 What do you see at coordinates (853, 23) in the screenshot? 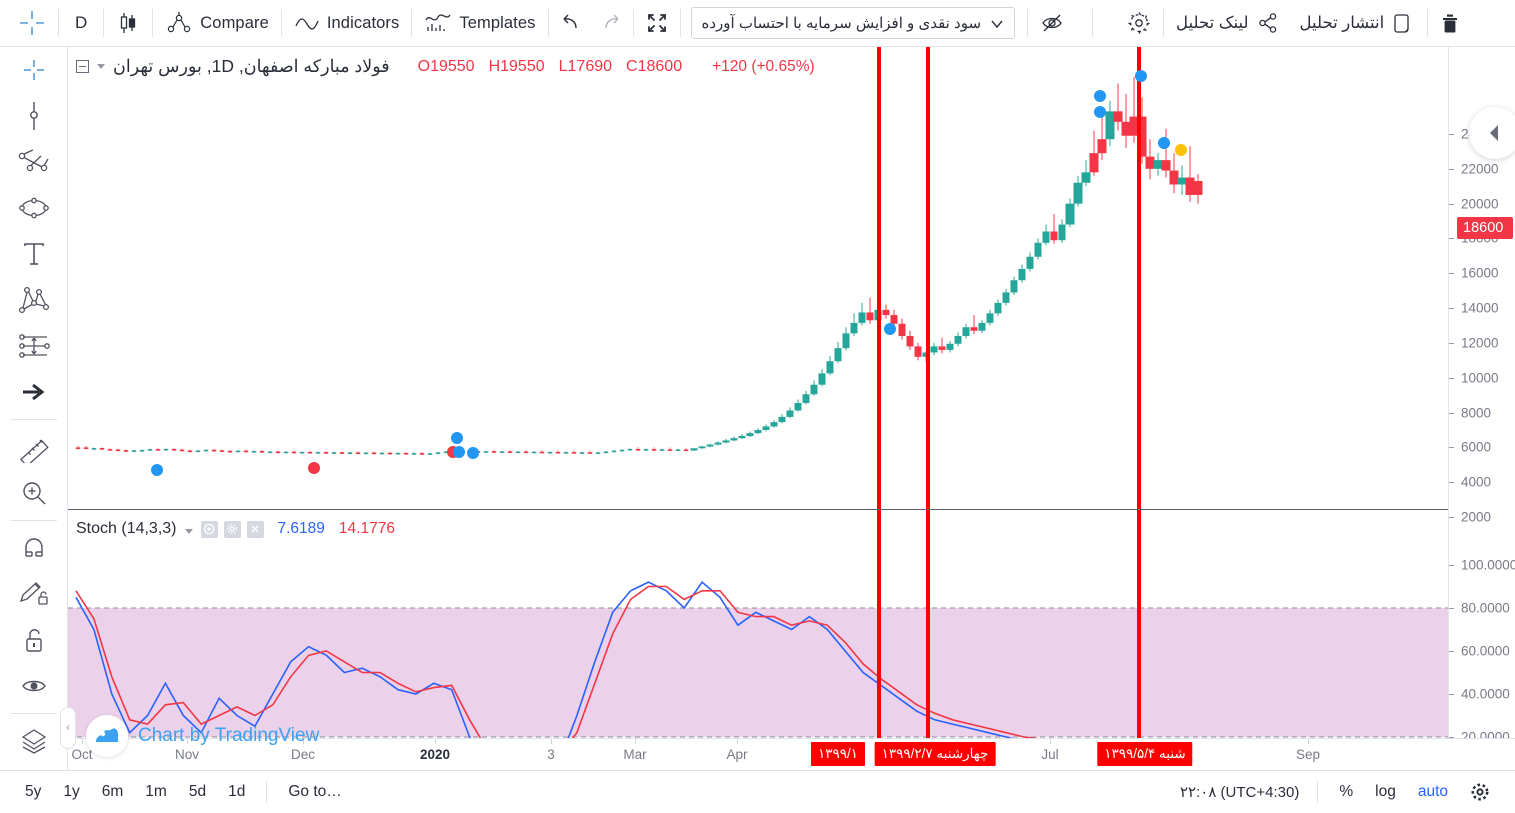
I see `adjustment-dropdown: سود نقدی و افزایش سرمایه با احتساب آورده` at bounding box center [853, 23].